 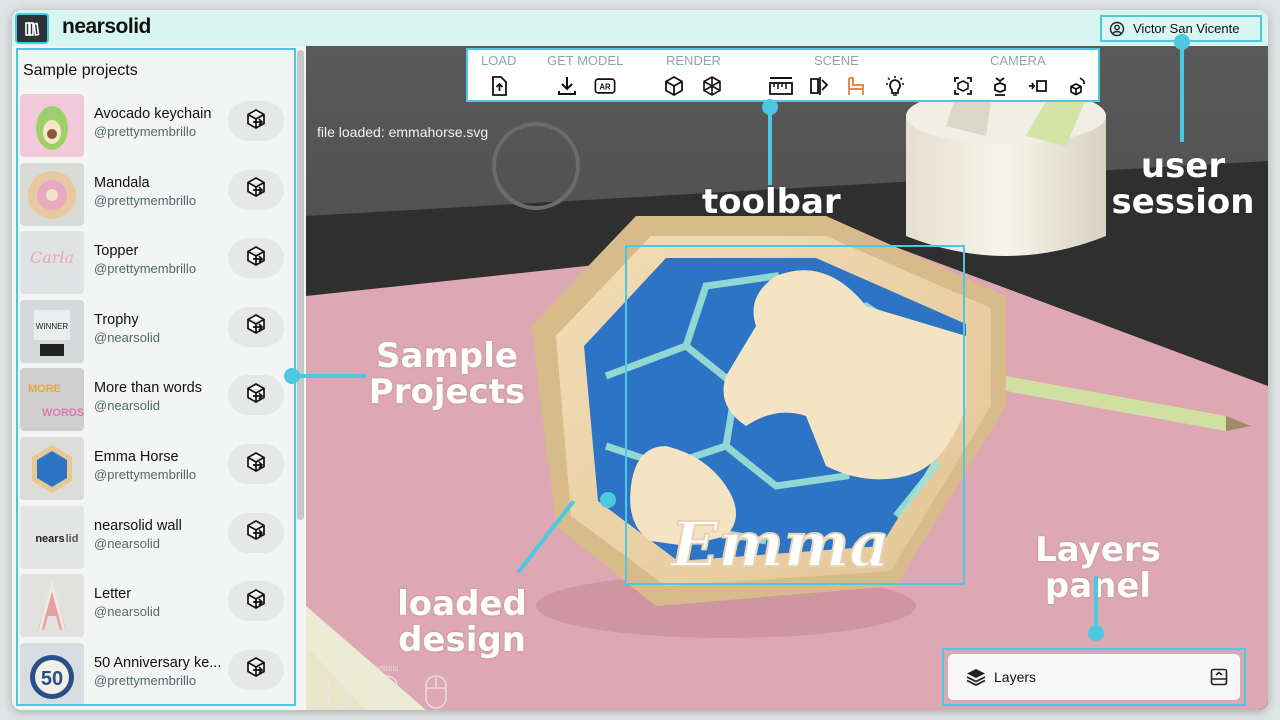 What do you see at coordinates (462, 604) in the screenshot?
I see `design-annotation-line1: loaded` at bounding box center [462, 604].